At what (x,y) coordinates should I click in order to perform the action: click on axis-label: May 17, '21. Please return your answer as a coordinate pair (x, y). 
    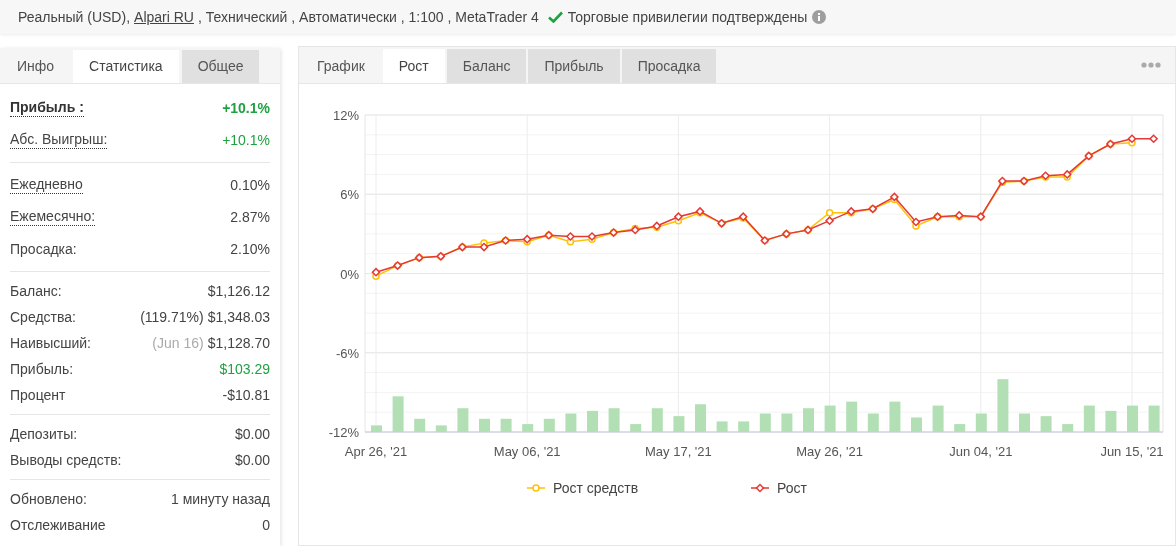
    Looking at the image, I should click on (678, 451).